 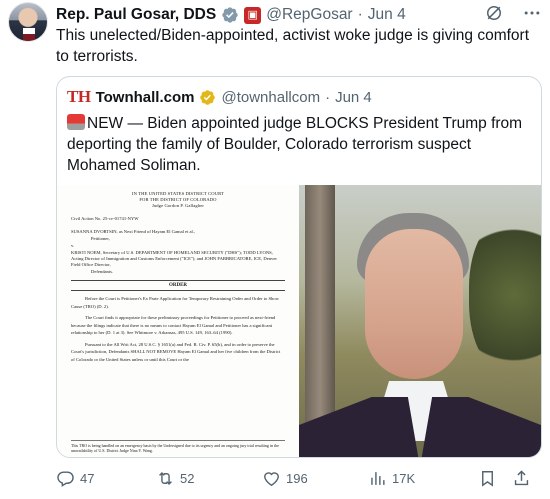 What do you see at coordinates (106, 478) in the screenshot?
I see `reply-button: 47` at bounding box center [106, 478].